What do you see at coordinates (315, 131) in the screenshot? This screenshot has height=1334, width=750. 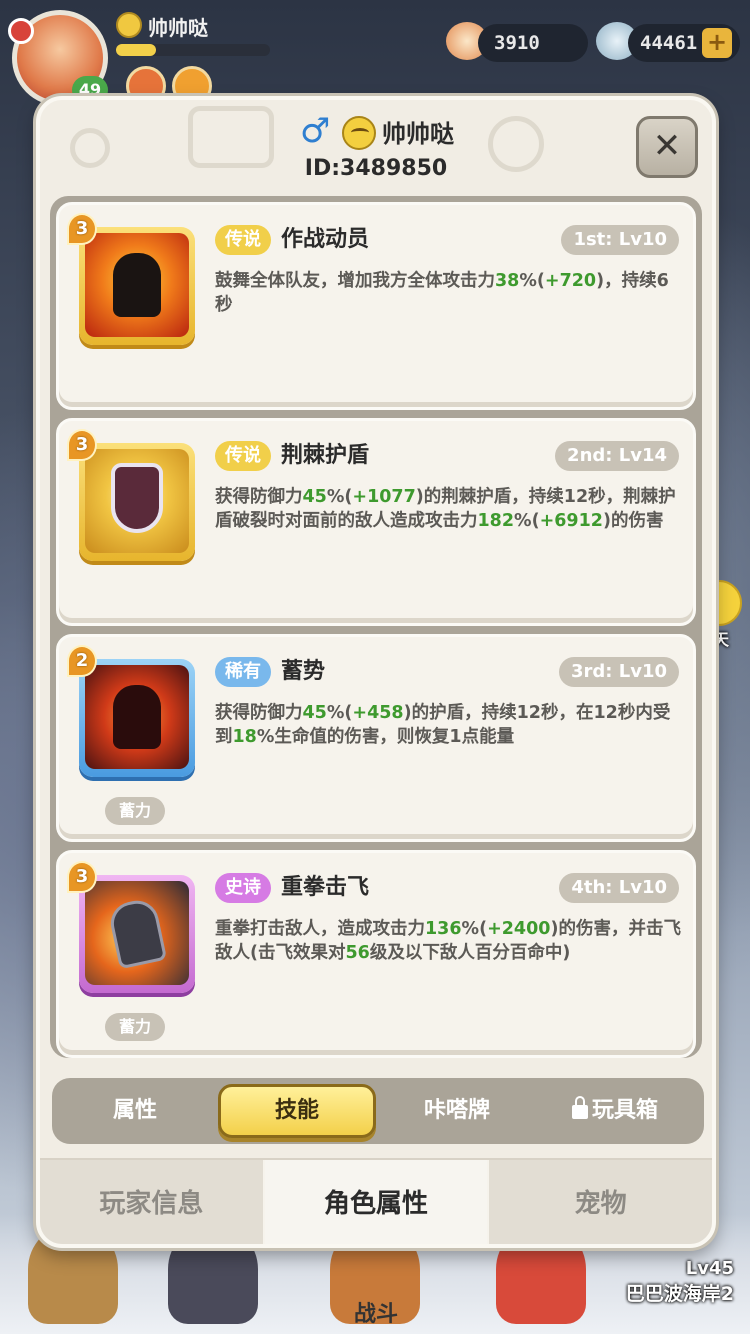 I see `male-gender-icon: ♂` at bounding box center [315, 131].